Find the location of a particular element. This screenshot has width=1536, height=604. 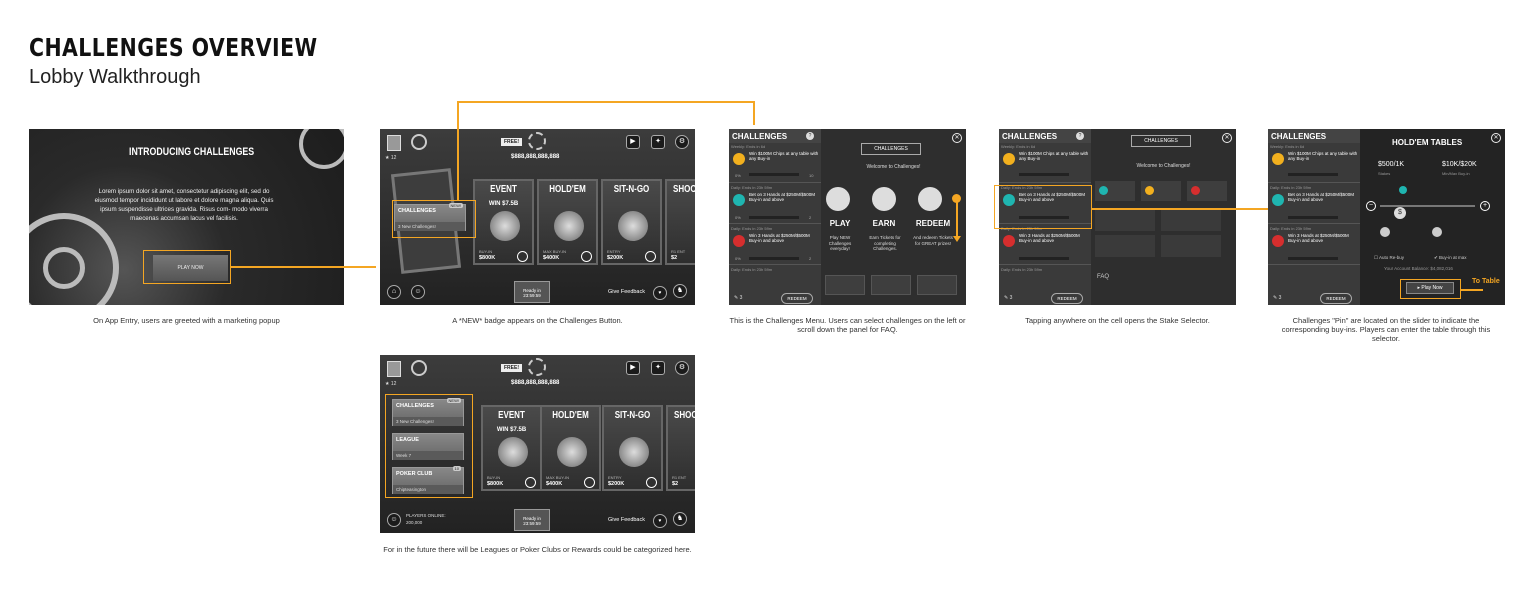

welcome-text: Welcome to Challenges! is located at coordinates (1163, 166).